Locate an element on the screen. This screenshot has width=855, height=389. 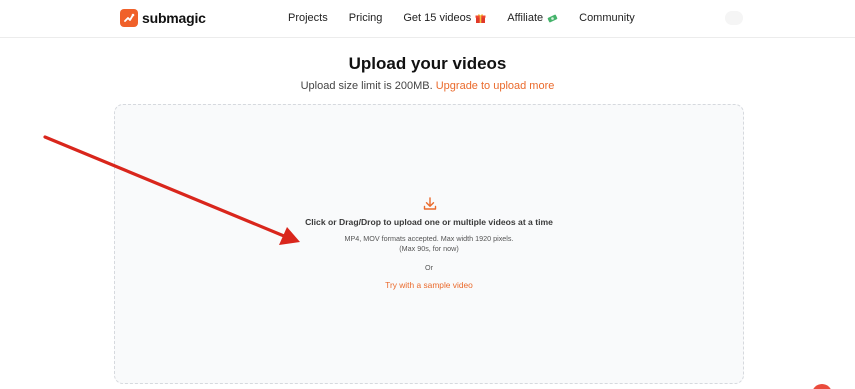
nav-get-15-videos: Get 15 videos is located at coordinates (444, 18).